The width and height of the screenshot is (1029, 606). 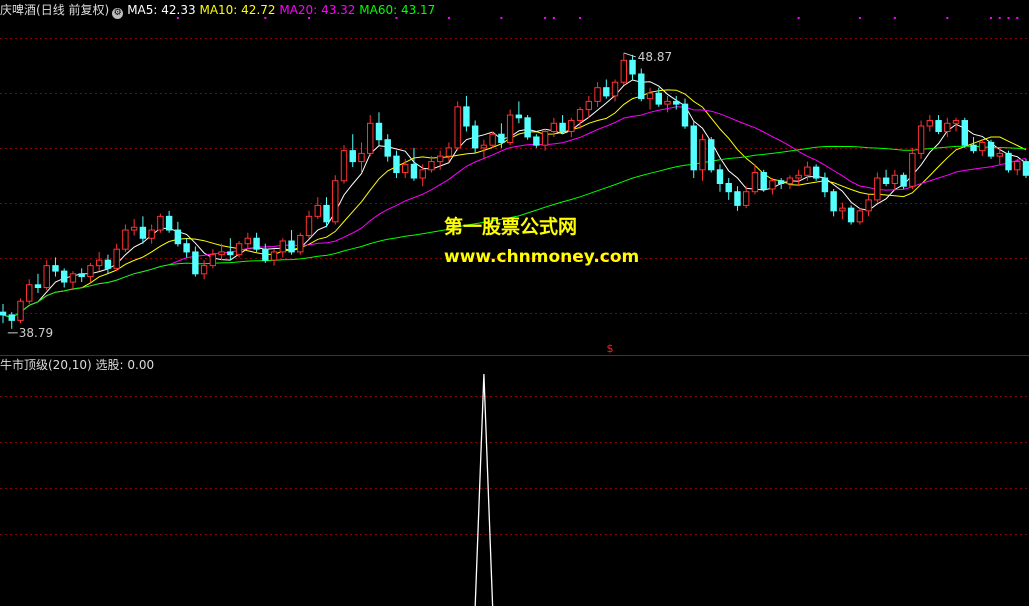 What do you see at coordinates (541, 257) in the screenshot?
I see `watermark-url: www.chnmoney.com` at bounding box center [541, 257].